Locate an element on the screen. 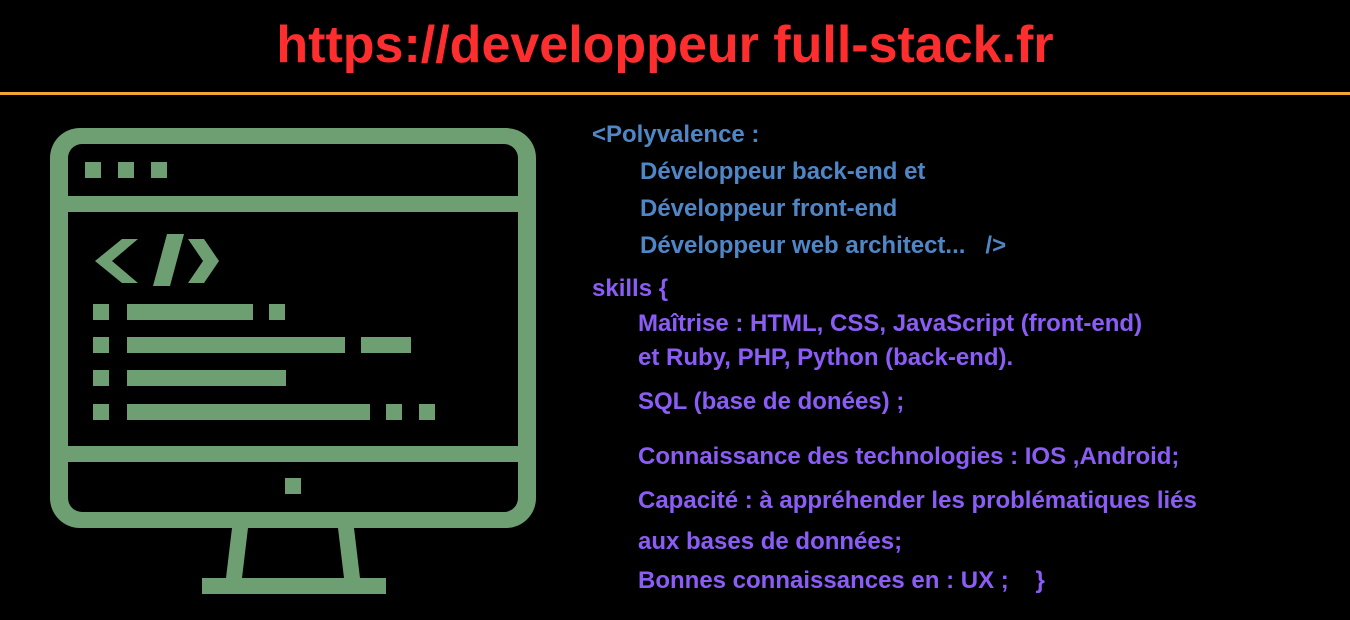  header-divider is located at coordinates (675, 93).